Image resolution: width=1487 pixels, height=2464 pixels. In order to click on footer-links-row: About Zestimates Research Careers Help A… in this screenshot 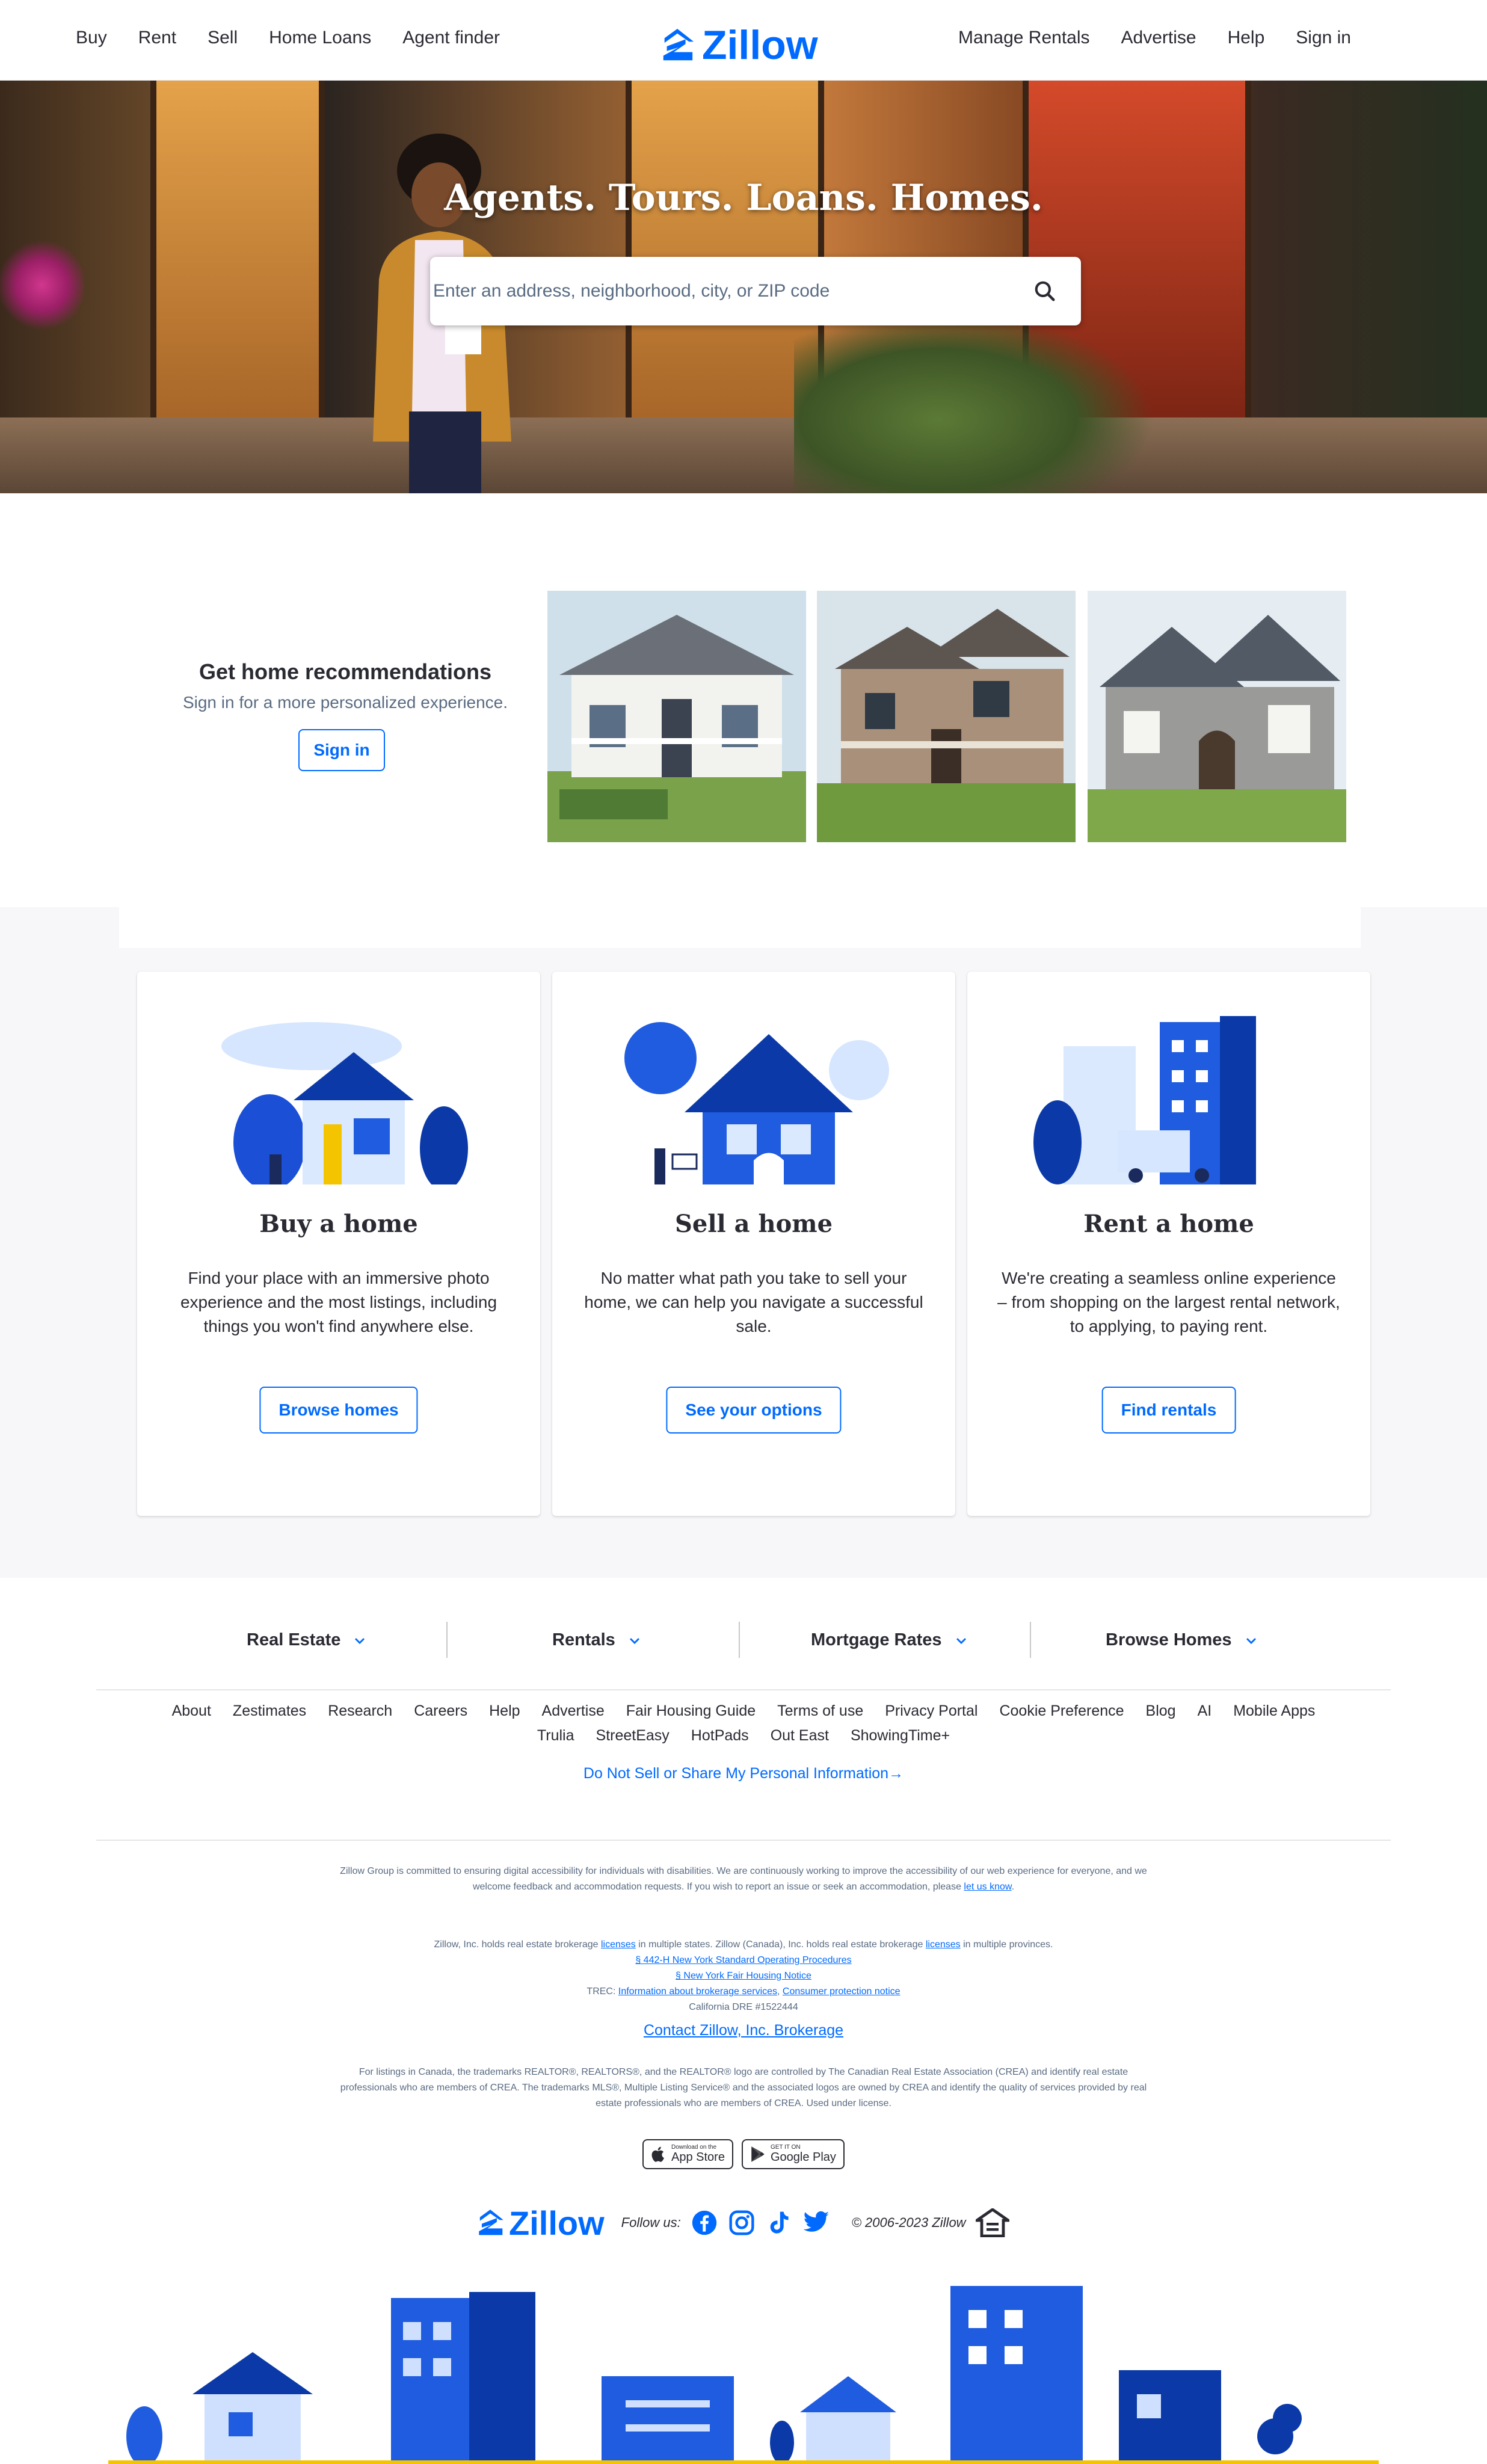, I will do `click(743, 1711)`.